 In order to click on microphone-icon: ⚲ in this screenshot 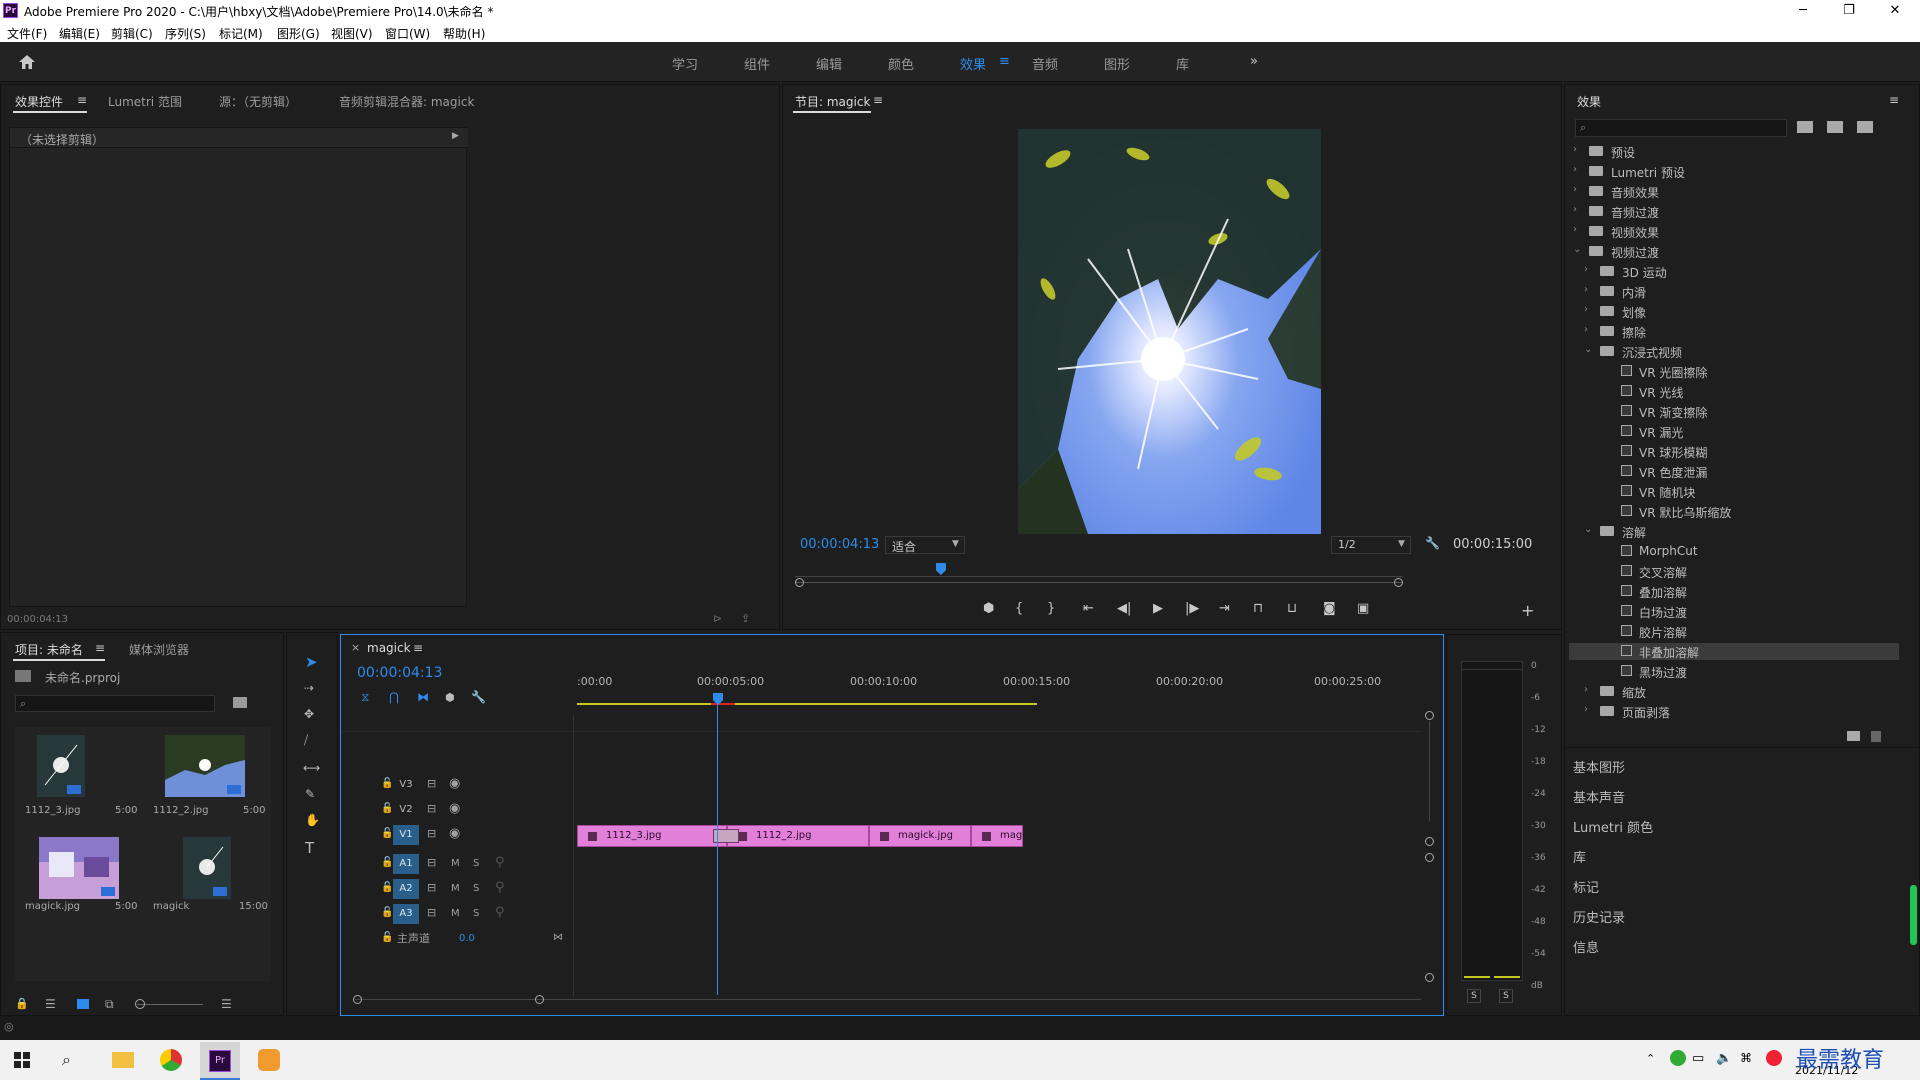, I will do `click(500, 888)`.